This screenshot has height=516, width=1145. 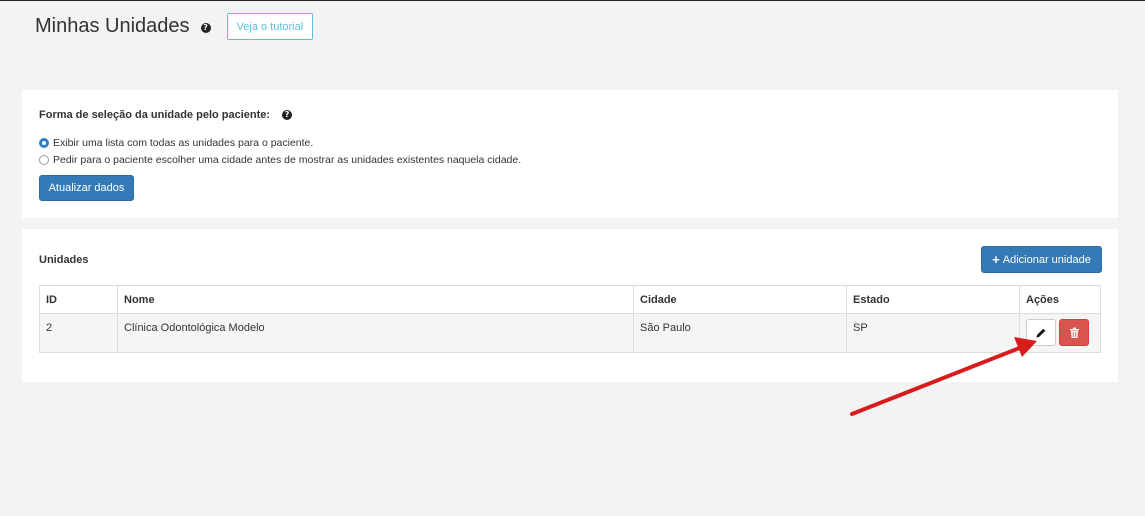 I want to click on help-icon: ?, so click(x=205, y=27).